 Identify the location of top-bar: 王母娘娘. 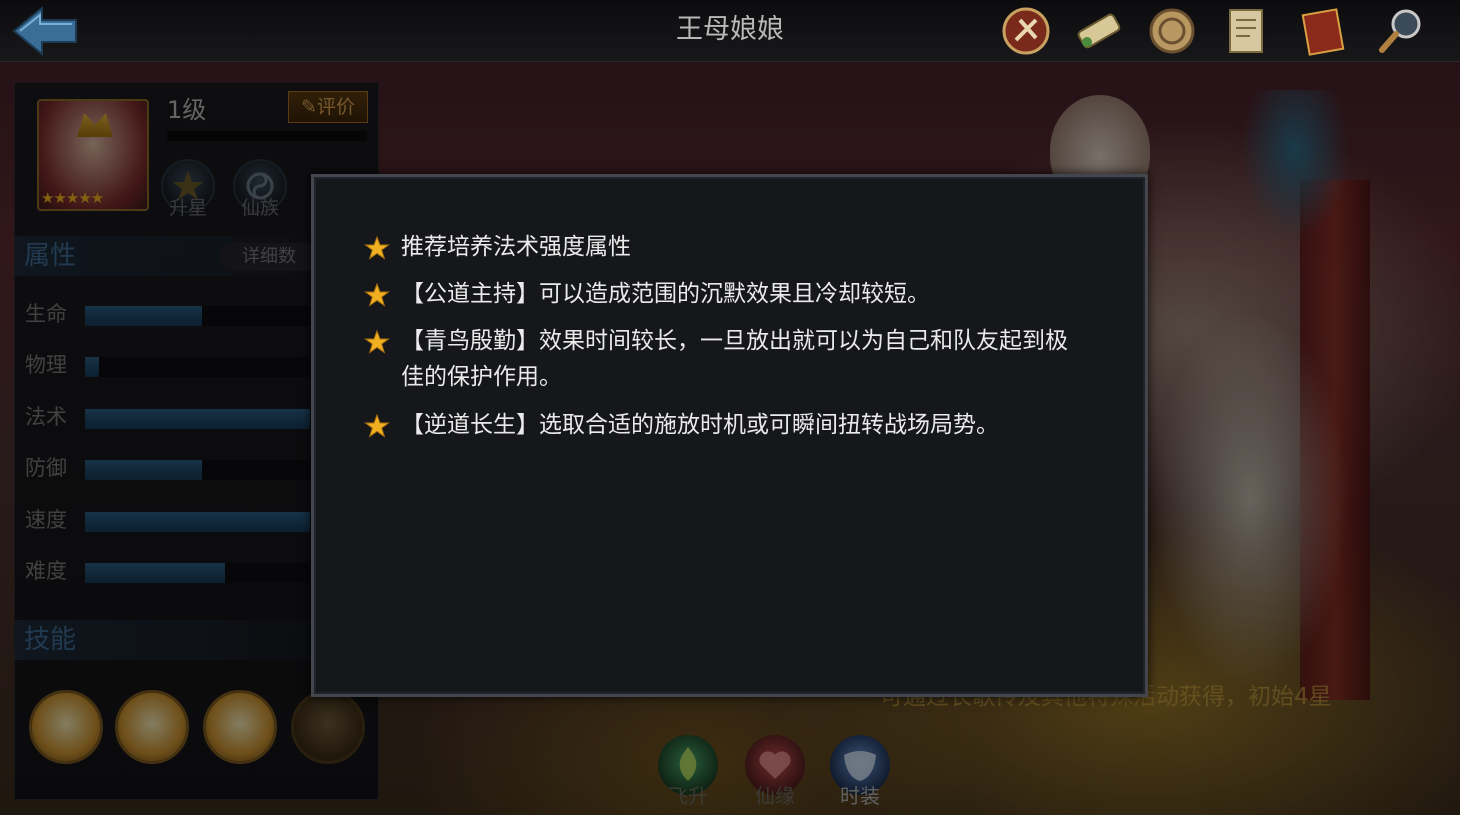
(730, 31).